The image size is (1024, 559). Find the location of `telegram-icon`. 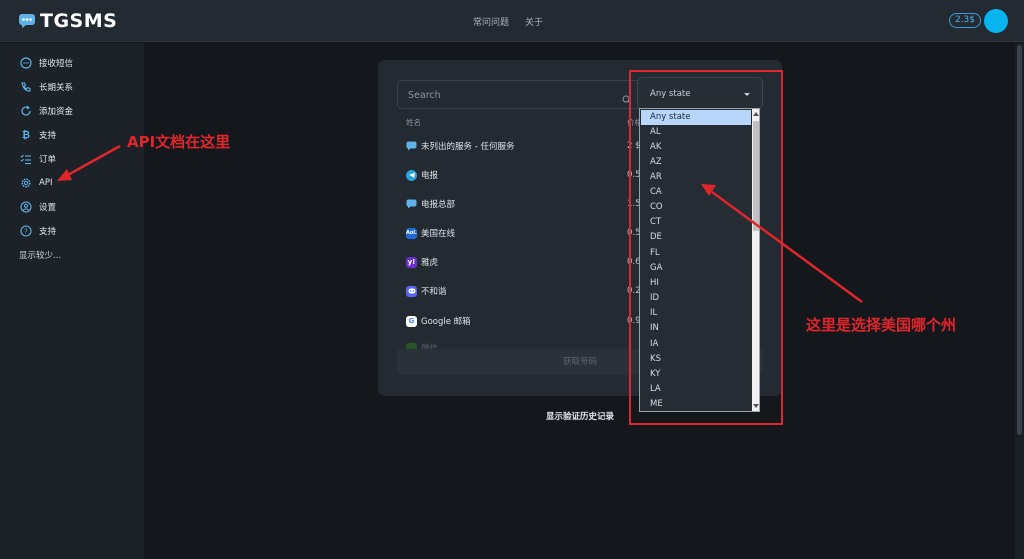

telegram-icon is located at coordinates (411, 175).